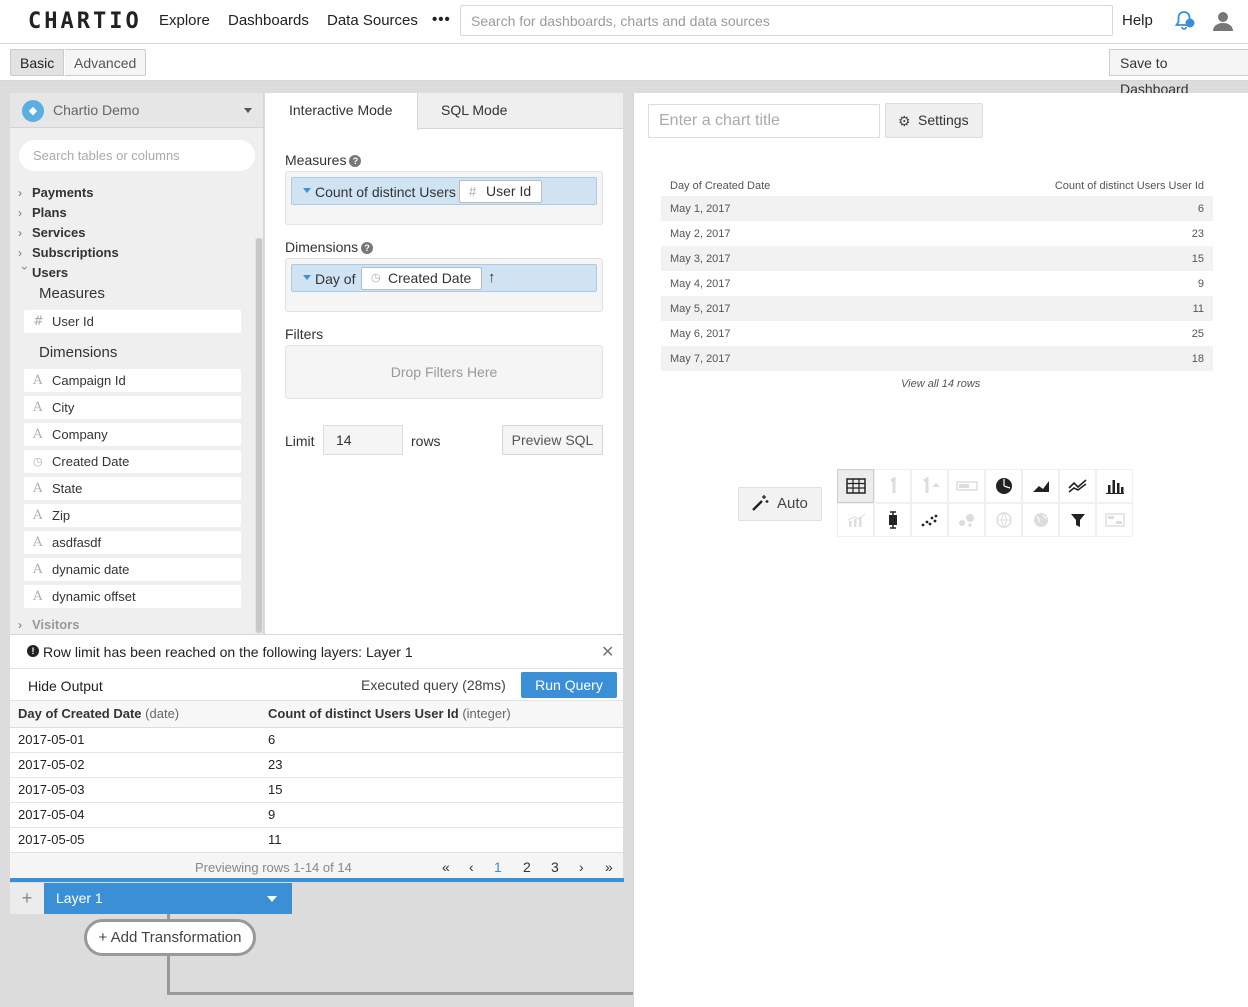 The height and width of the screenshot is (1007, 1248). What do you see at coordinates (1197, 233) in the screenshot?
I see `table-cell: 23` at bounding box center [1197, 233].